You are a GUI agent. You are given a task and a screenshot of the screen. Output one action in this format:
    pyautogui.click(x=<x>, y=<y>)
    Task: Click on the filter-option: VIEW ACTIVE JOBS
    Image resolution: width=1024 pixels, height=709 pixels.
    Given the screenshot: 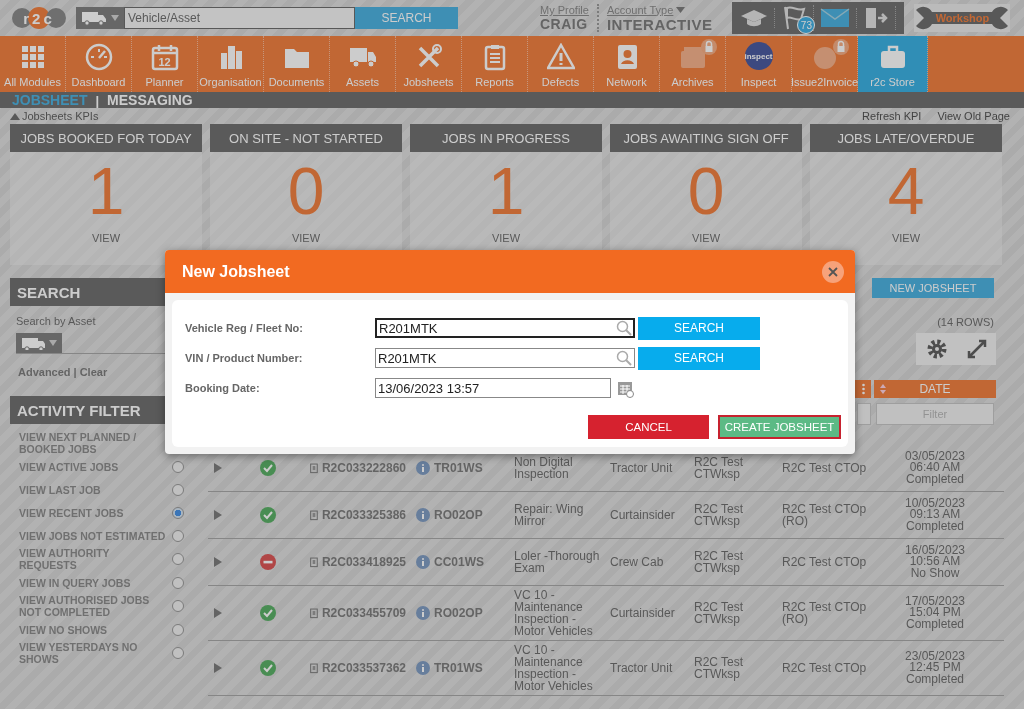 What is the action you would take?
    pyautogui.click(x=94, y=466)
    